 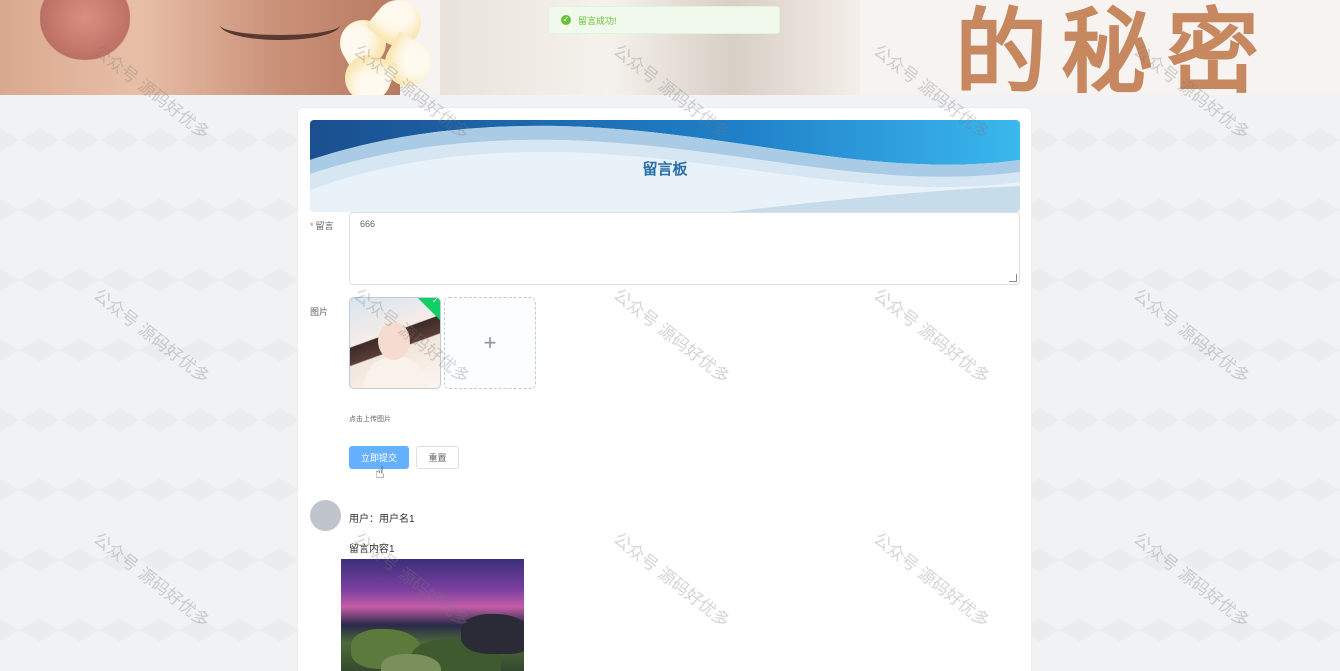 I want to click on image-upload-button: +, so click(x=490, y=343).